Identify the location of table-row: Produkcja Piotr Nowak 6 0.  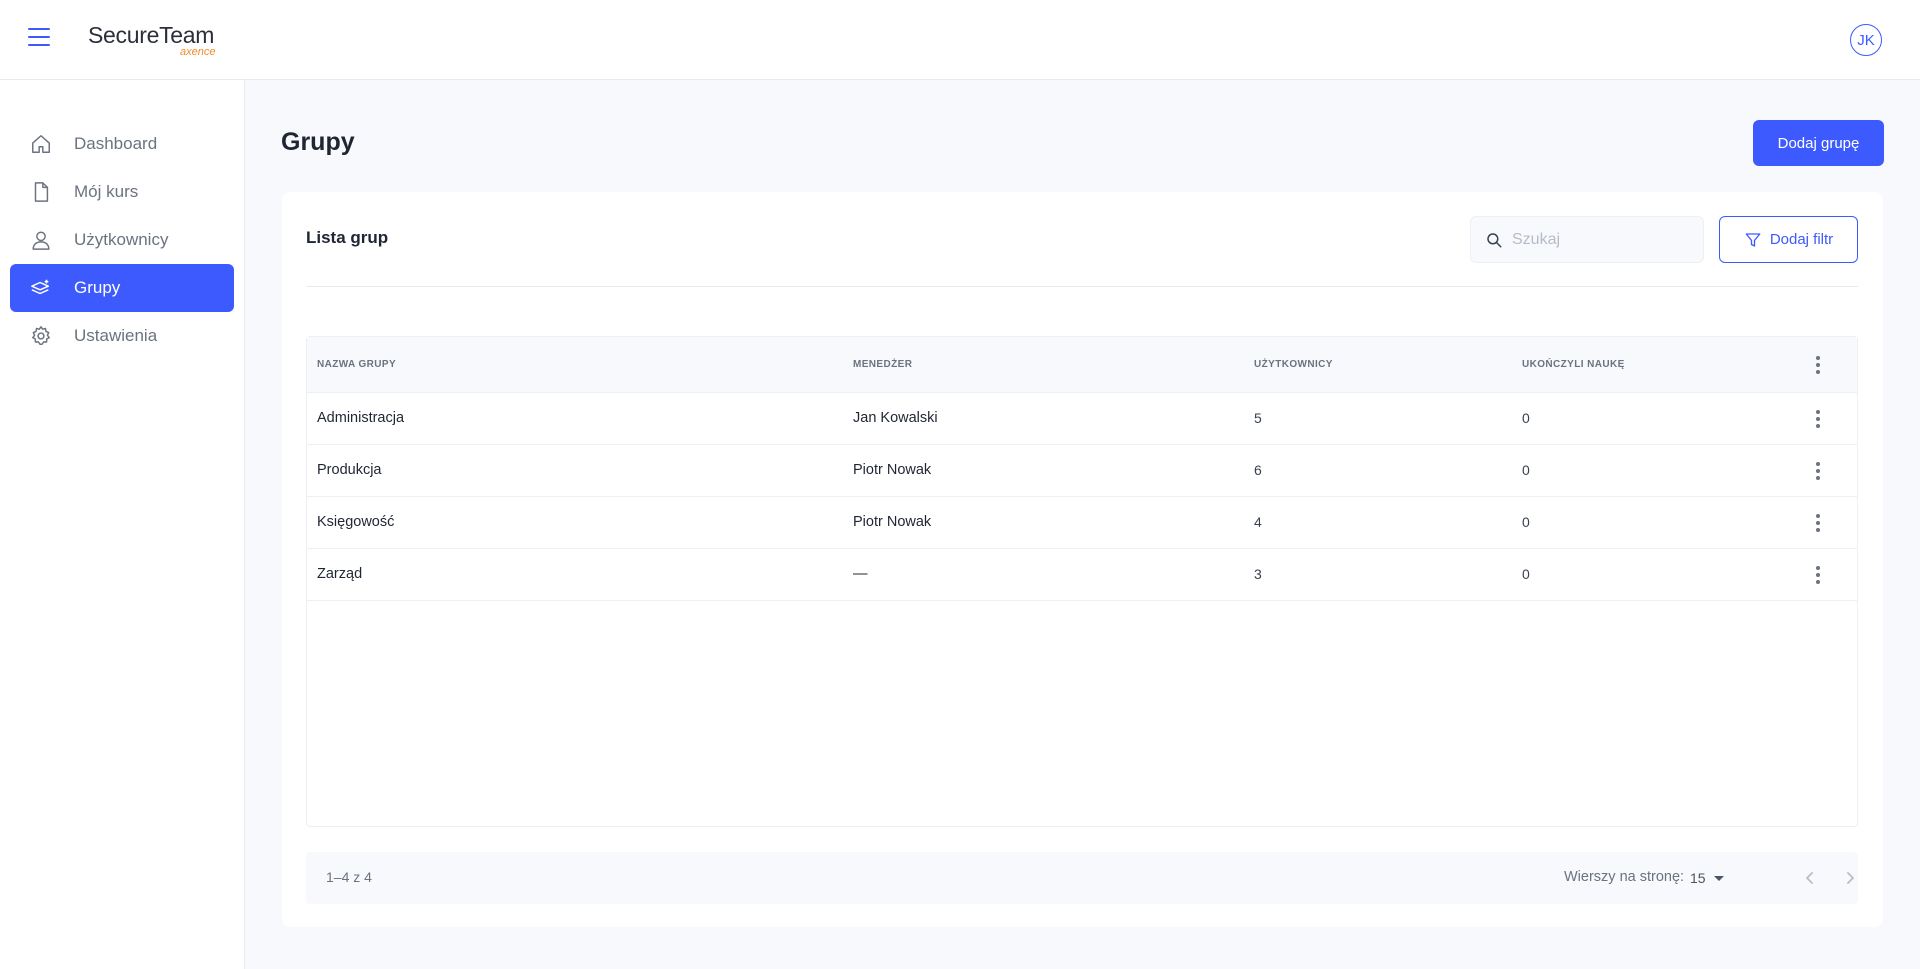
(1082, 471).